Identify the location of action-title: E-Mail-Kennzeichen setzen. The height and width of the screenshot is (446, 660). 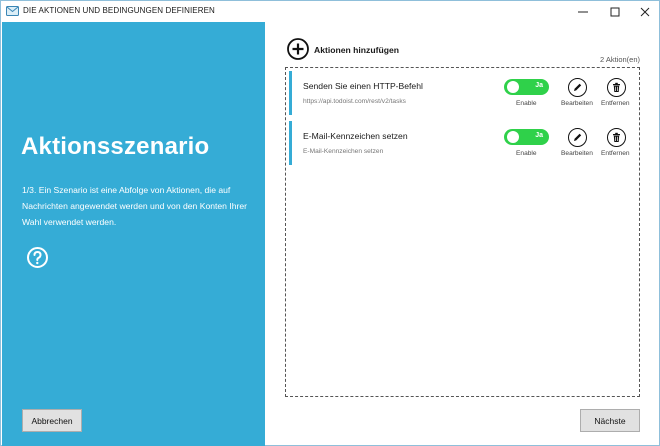
(355, 136).